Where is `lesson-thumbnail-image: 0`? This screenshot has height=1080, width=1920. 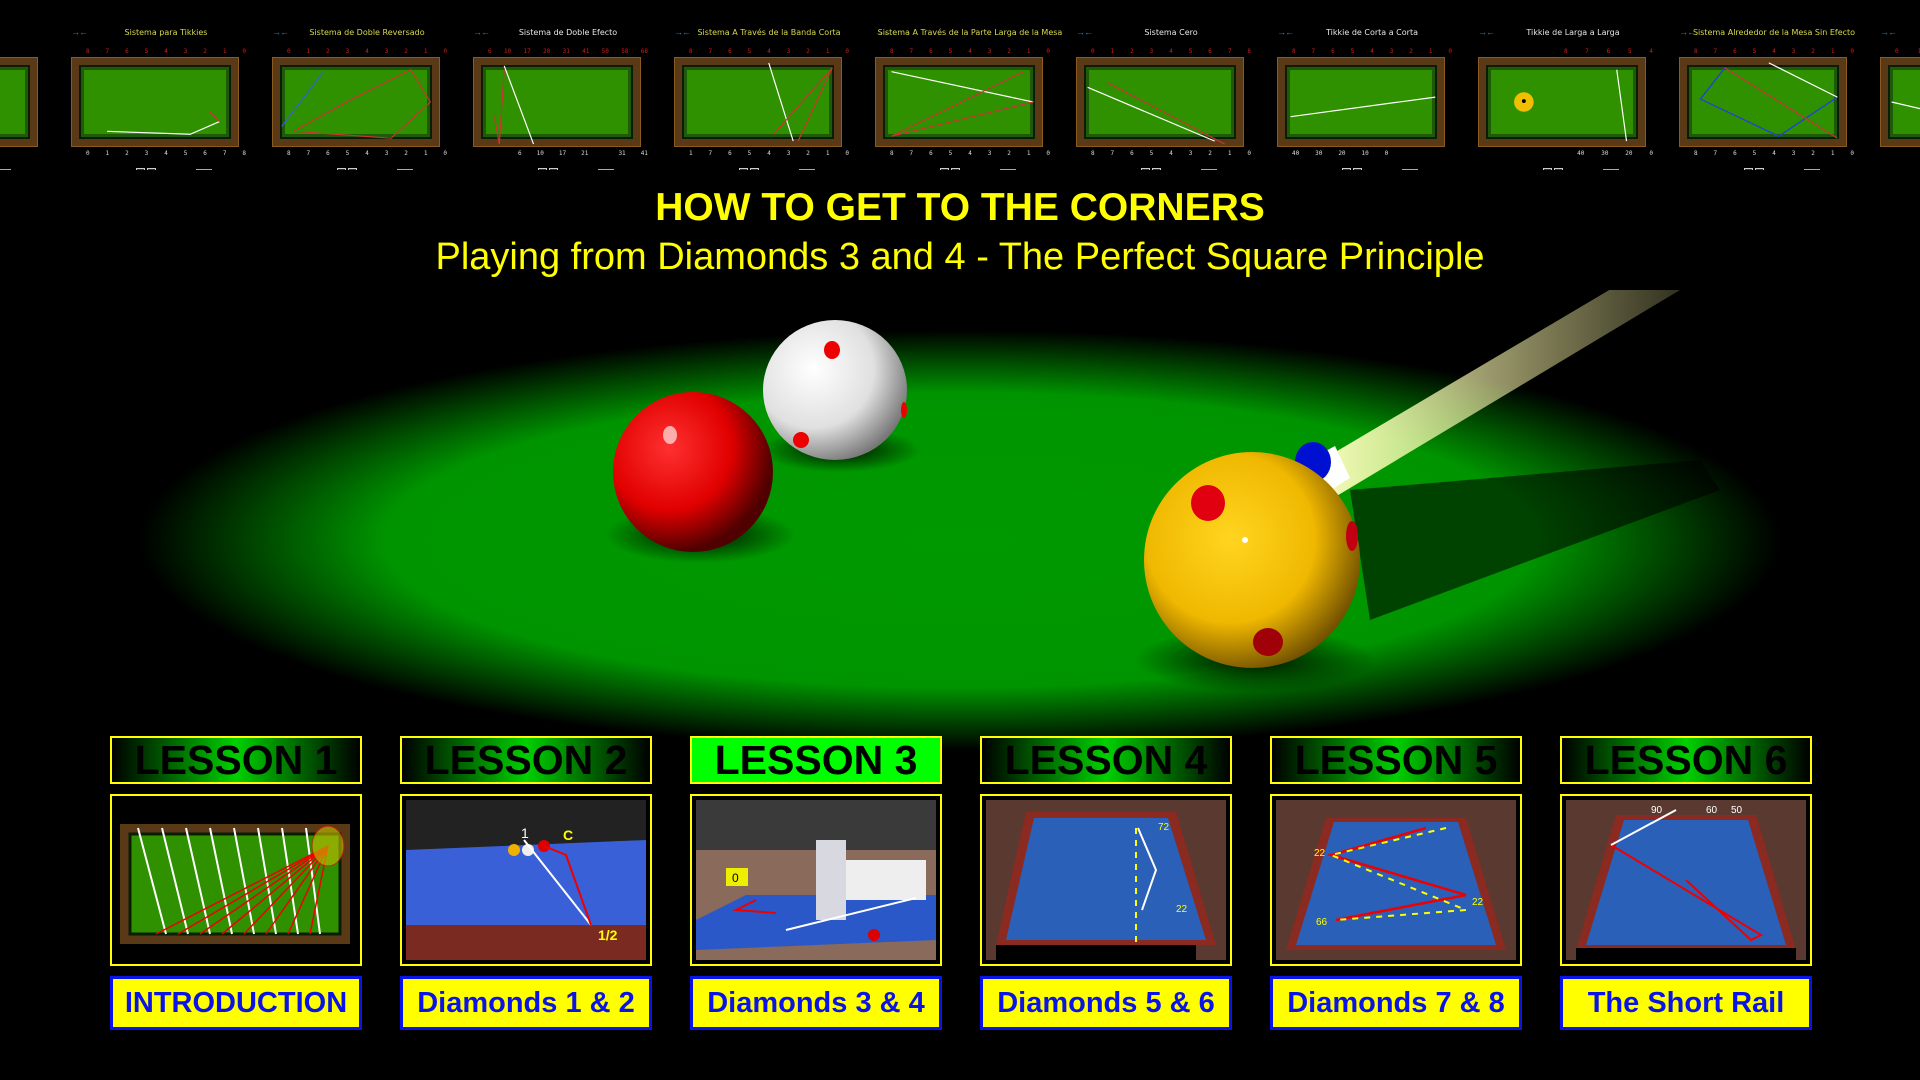 lesson-thumbnail-image: 0 is located at coordinates (816, 880).